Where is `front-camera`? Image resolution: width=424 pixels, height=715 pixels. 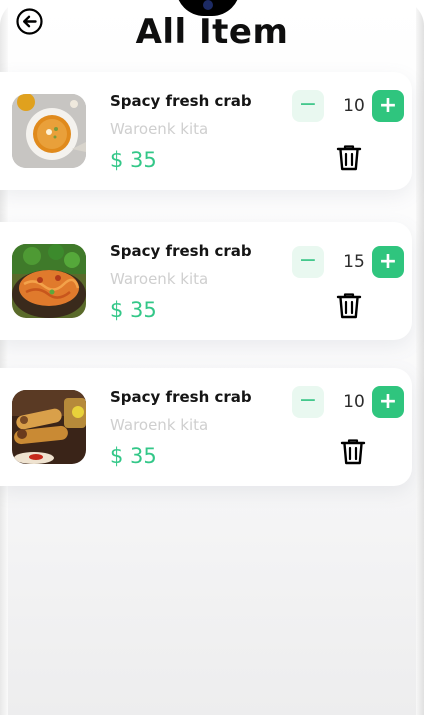 front-camera is located at coordinates (208, 5).